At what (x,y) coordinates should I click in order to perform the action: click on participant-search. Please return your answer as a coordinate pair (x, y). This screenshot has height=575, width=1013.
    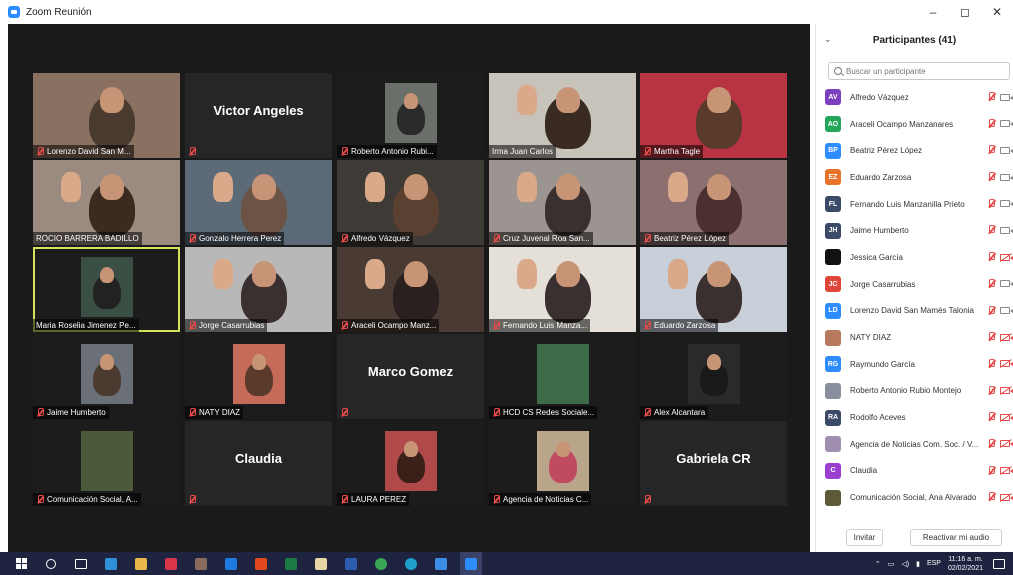
    Looking at the image, I should click on (919, 71).